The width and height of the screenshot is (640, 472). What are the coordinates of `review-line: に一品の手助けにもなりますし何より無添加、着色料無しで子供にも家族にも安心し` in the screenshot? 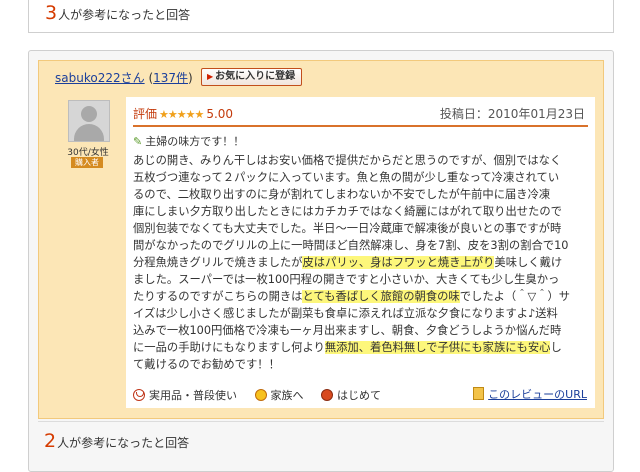 It's located at (363, 347).